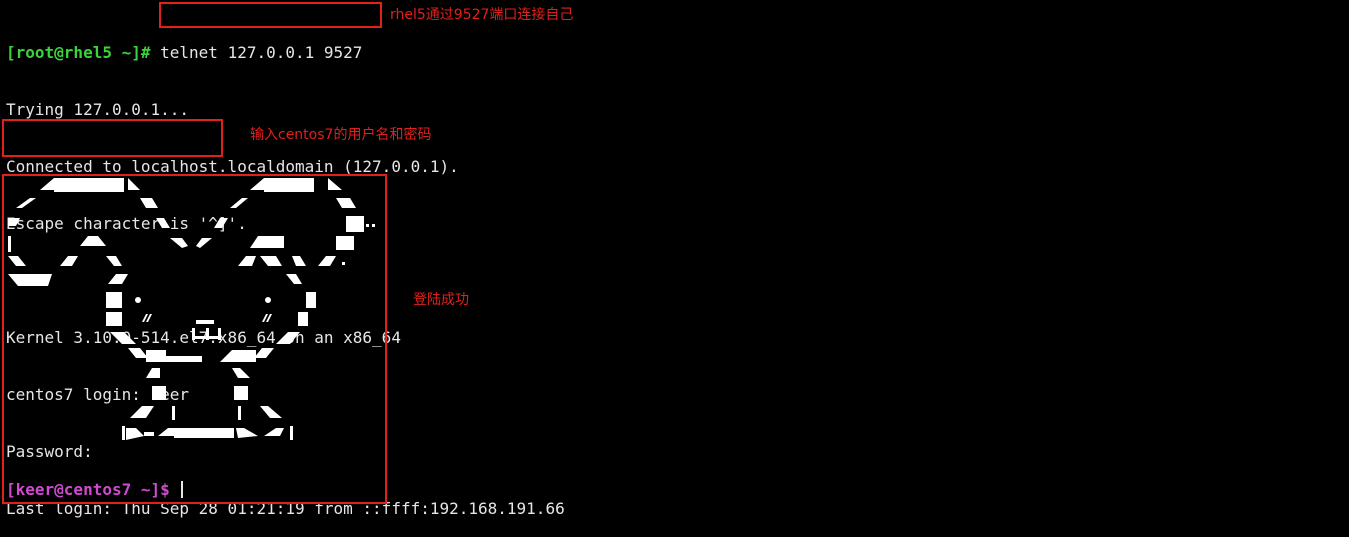 The width and height of the screenshot is (1349, 537). I want to click on command-highlight-box, so click(270, 15).